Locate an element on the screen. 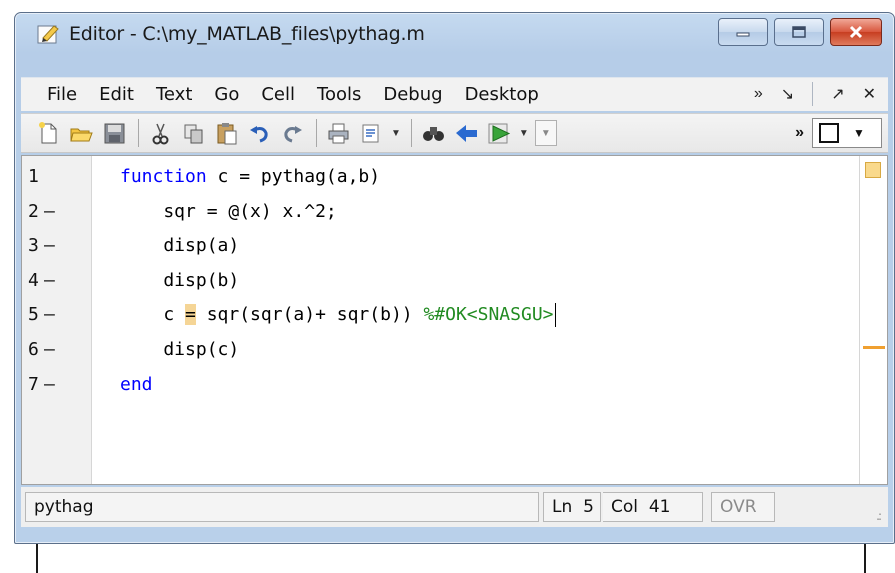 This screenshot has height=573, width=895. menu-debug: Debug is located at coordinates (412, 94).